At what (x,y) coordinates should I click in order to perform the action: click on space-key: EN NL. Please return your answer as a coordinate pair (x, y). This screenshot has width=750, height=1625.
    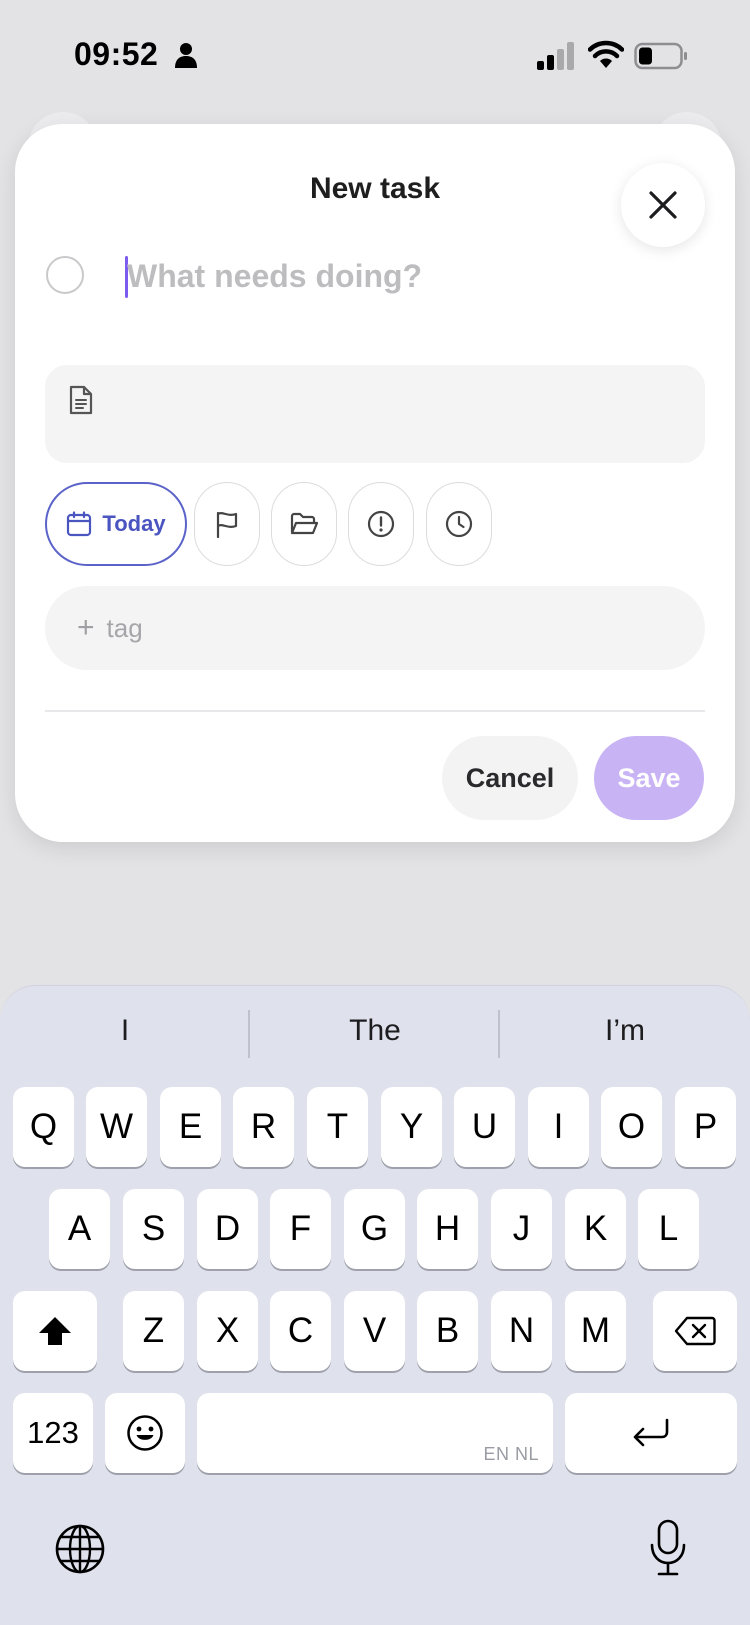
    Looking at the image, I should click on (375, 1433).